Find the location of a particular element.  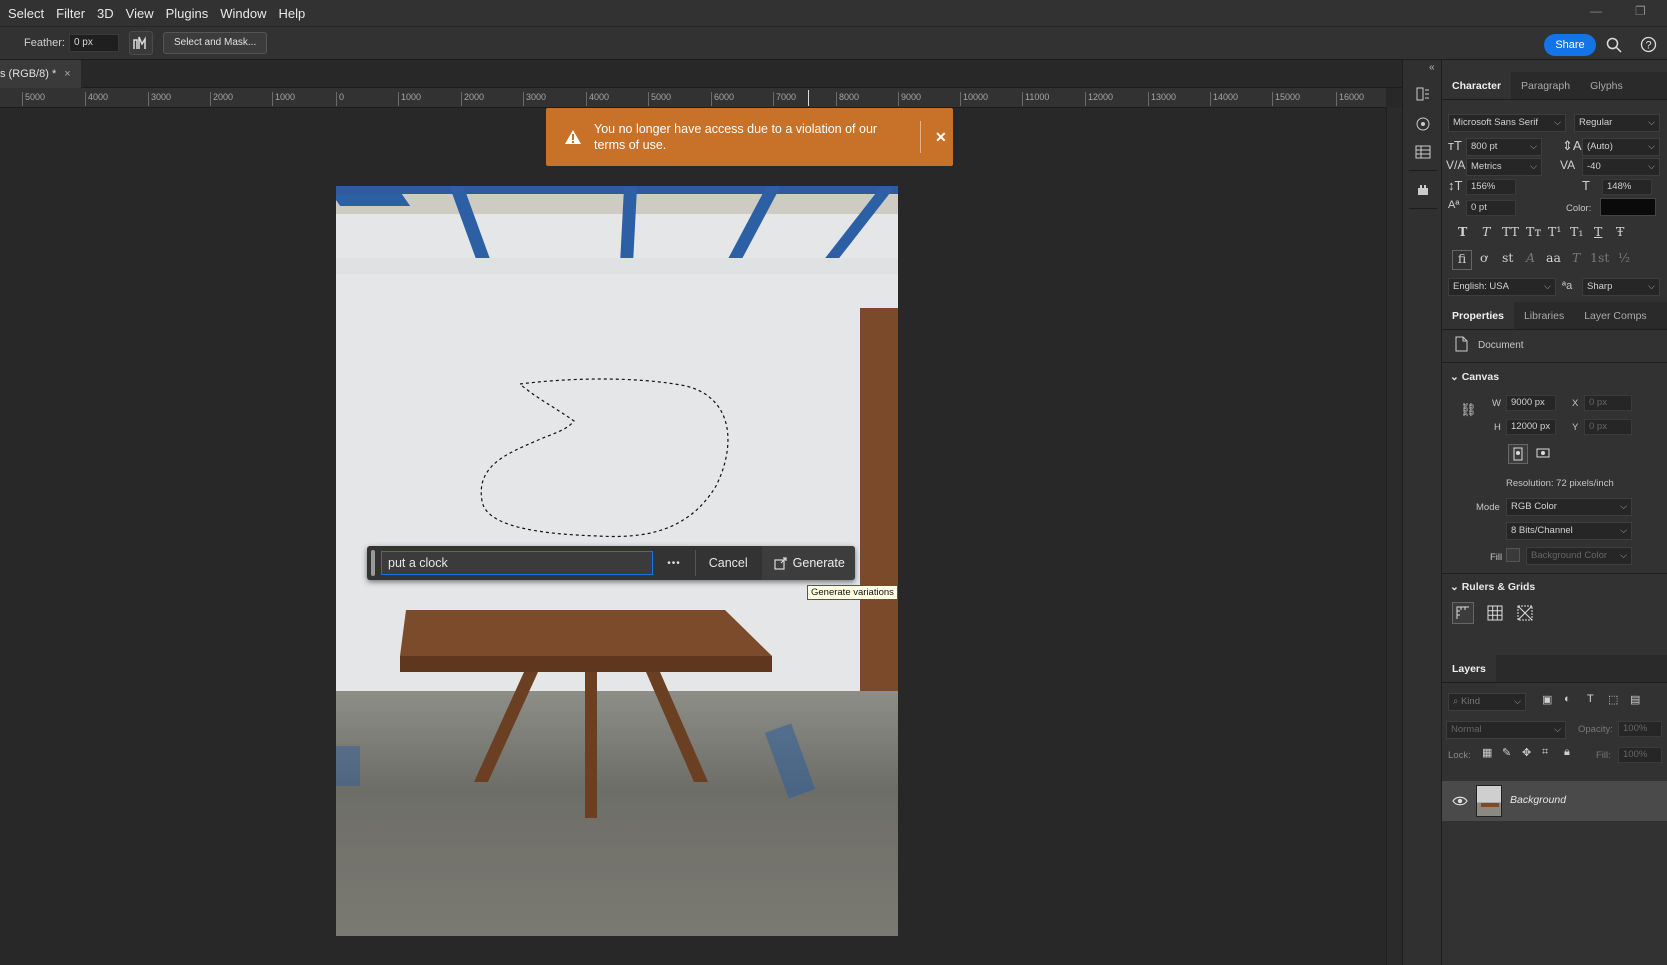

ruler-tick: 16000 is located at coordinates (1350, 99).